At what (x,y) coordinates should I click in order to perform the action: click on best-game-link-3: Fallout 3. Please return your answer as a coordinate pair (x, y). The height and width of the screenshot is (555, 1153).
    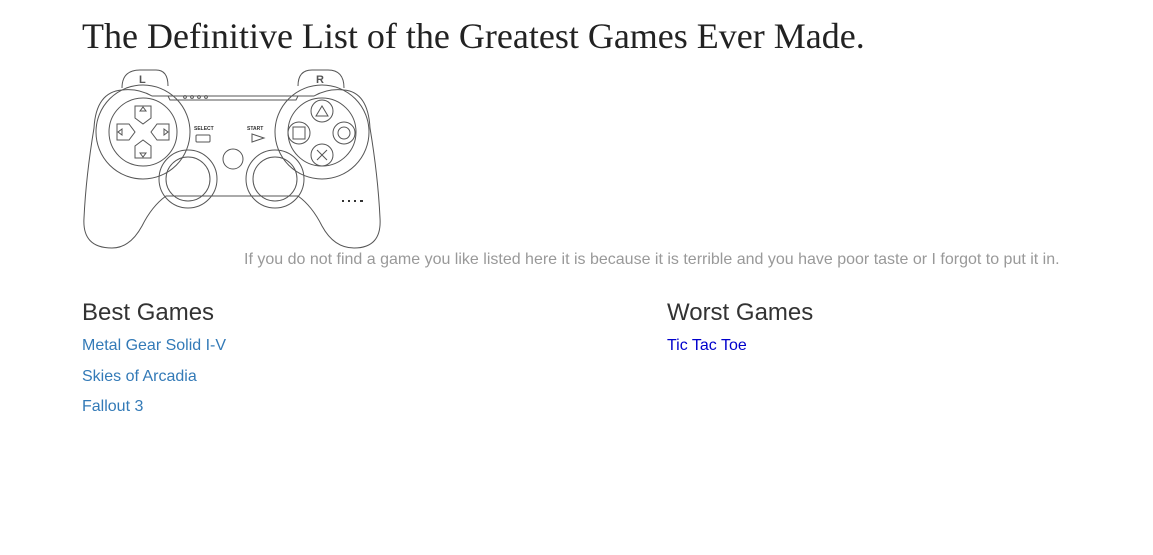
    Looking at the image, I should click on (112, 406).